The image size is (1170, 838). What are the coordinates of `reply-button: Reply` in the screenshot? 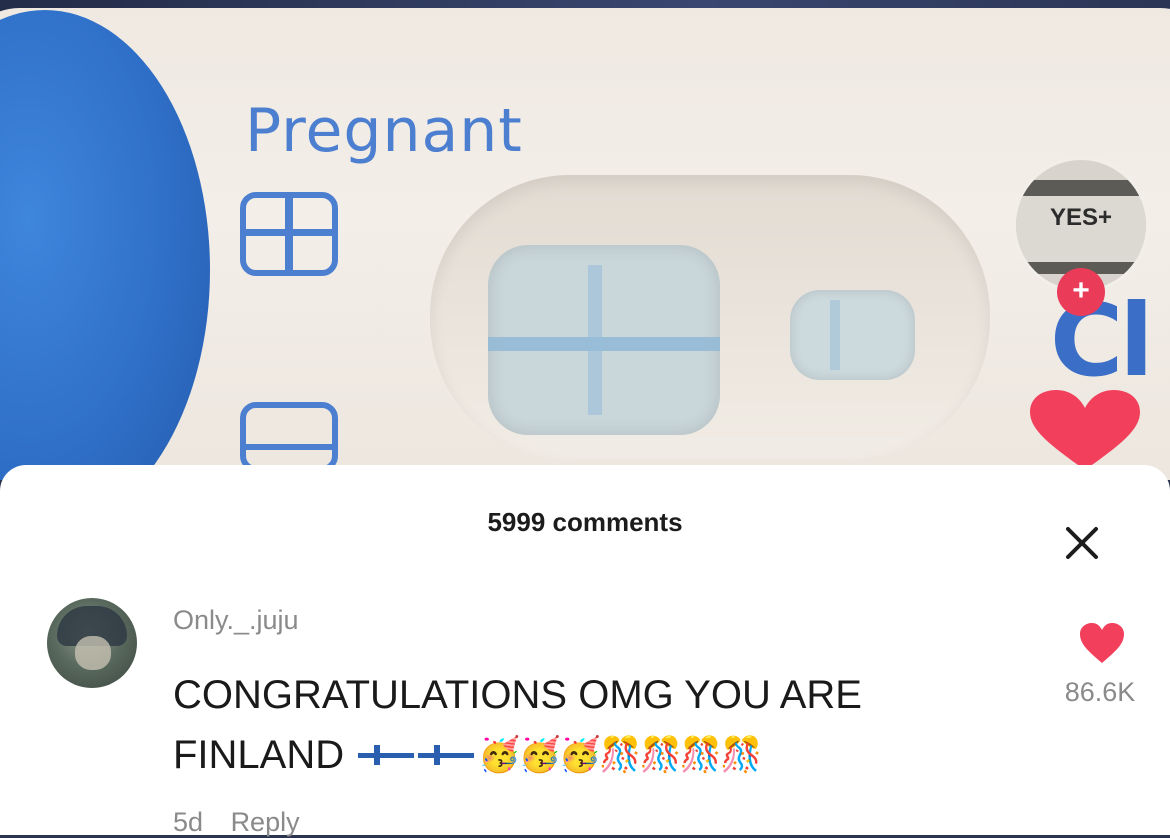 It's located at (265, 822).